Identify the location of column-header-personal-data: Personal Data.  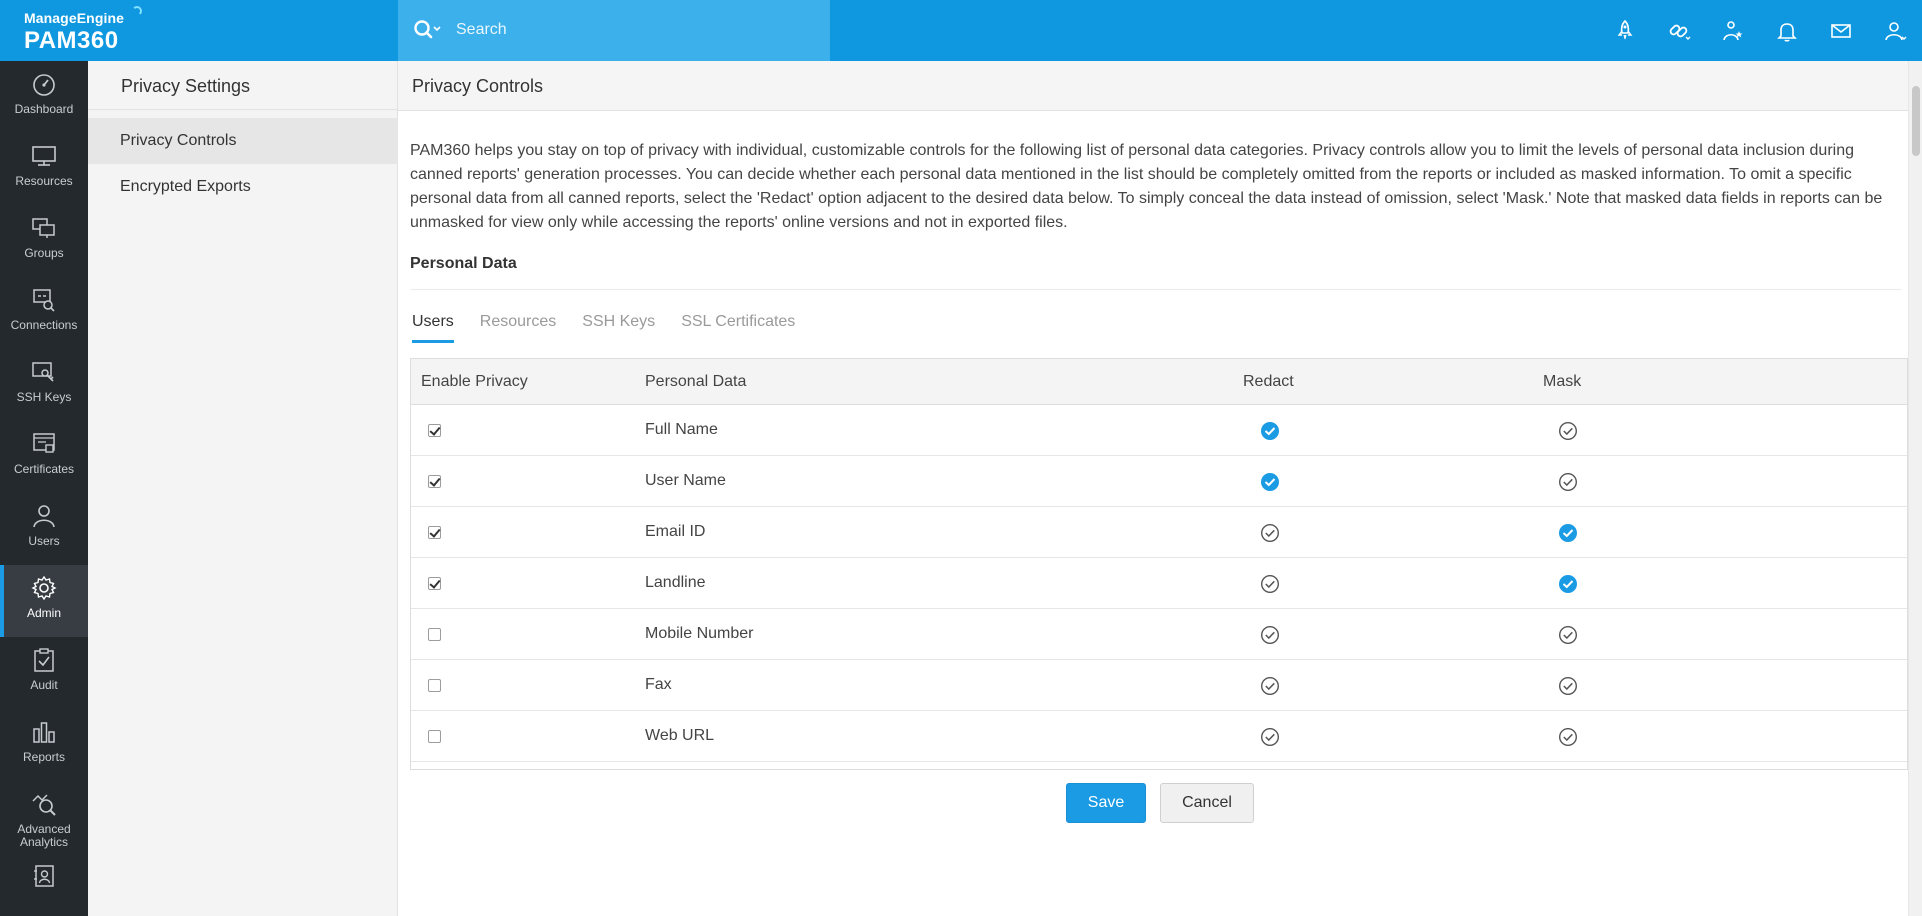
(696, 381).